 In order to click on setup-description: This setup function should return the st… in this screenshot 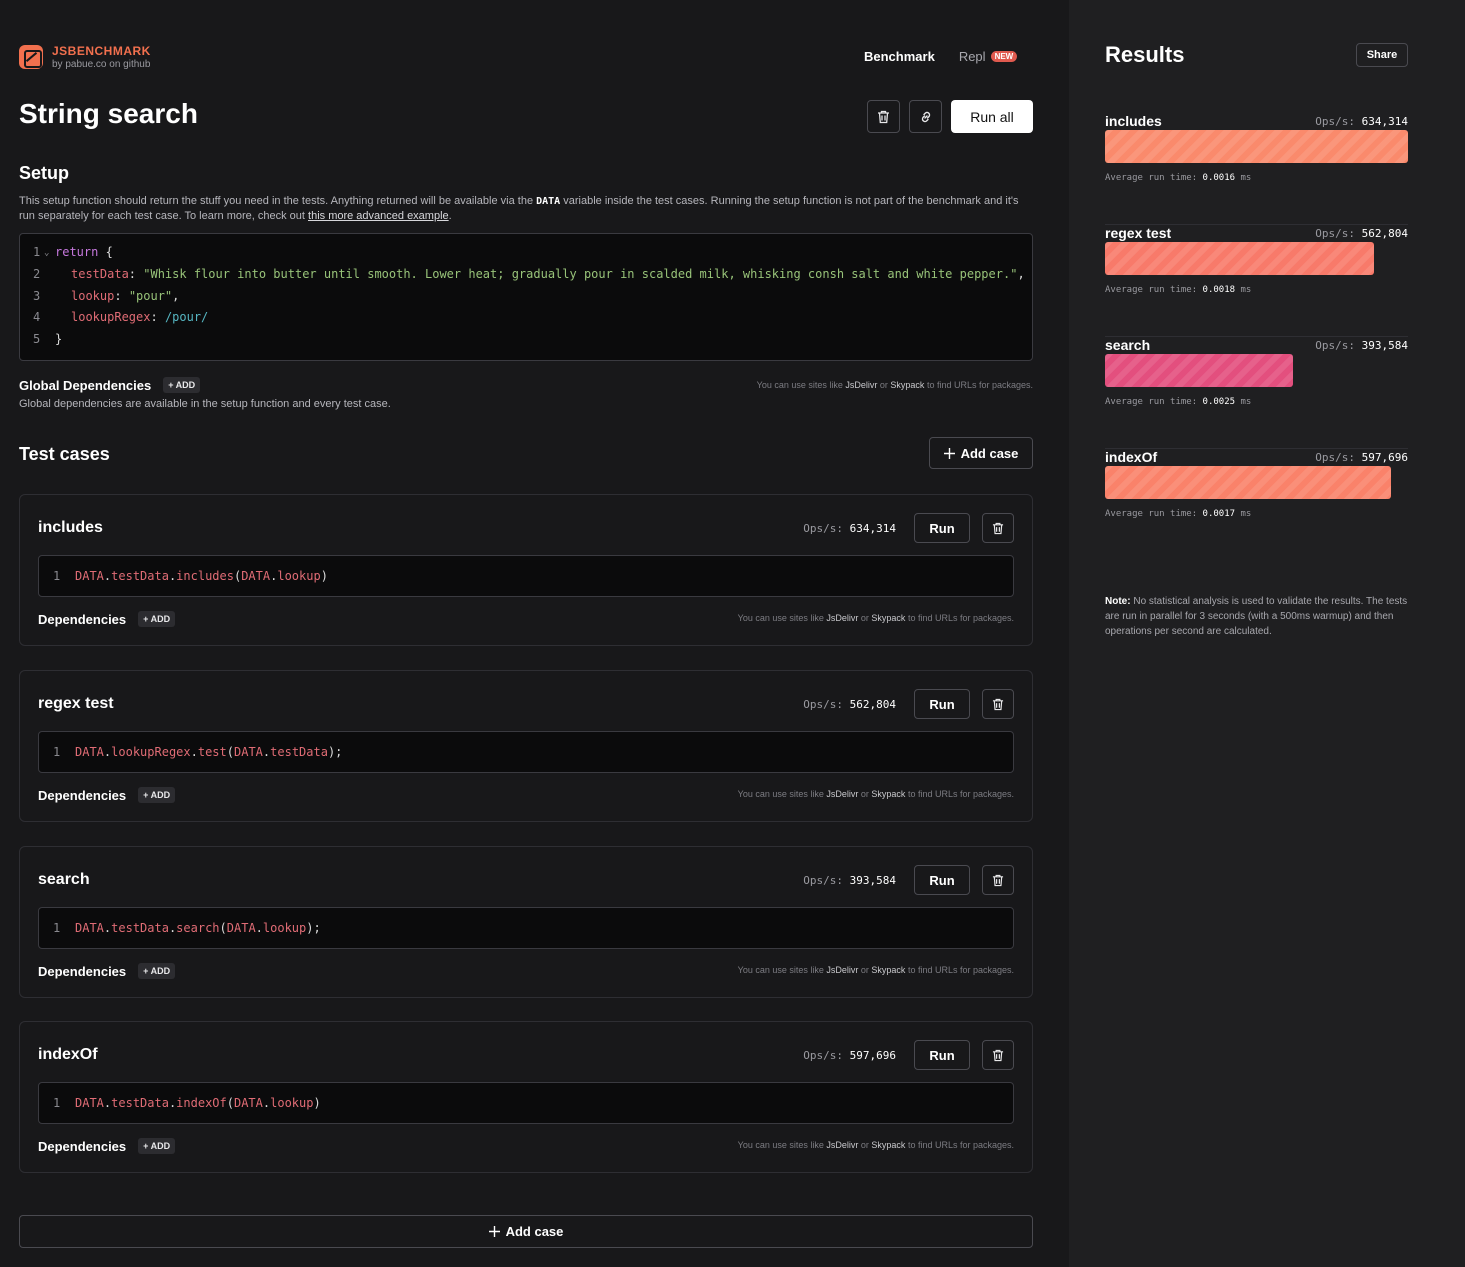, I will do `click(519, 209)`.